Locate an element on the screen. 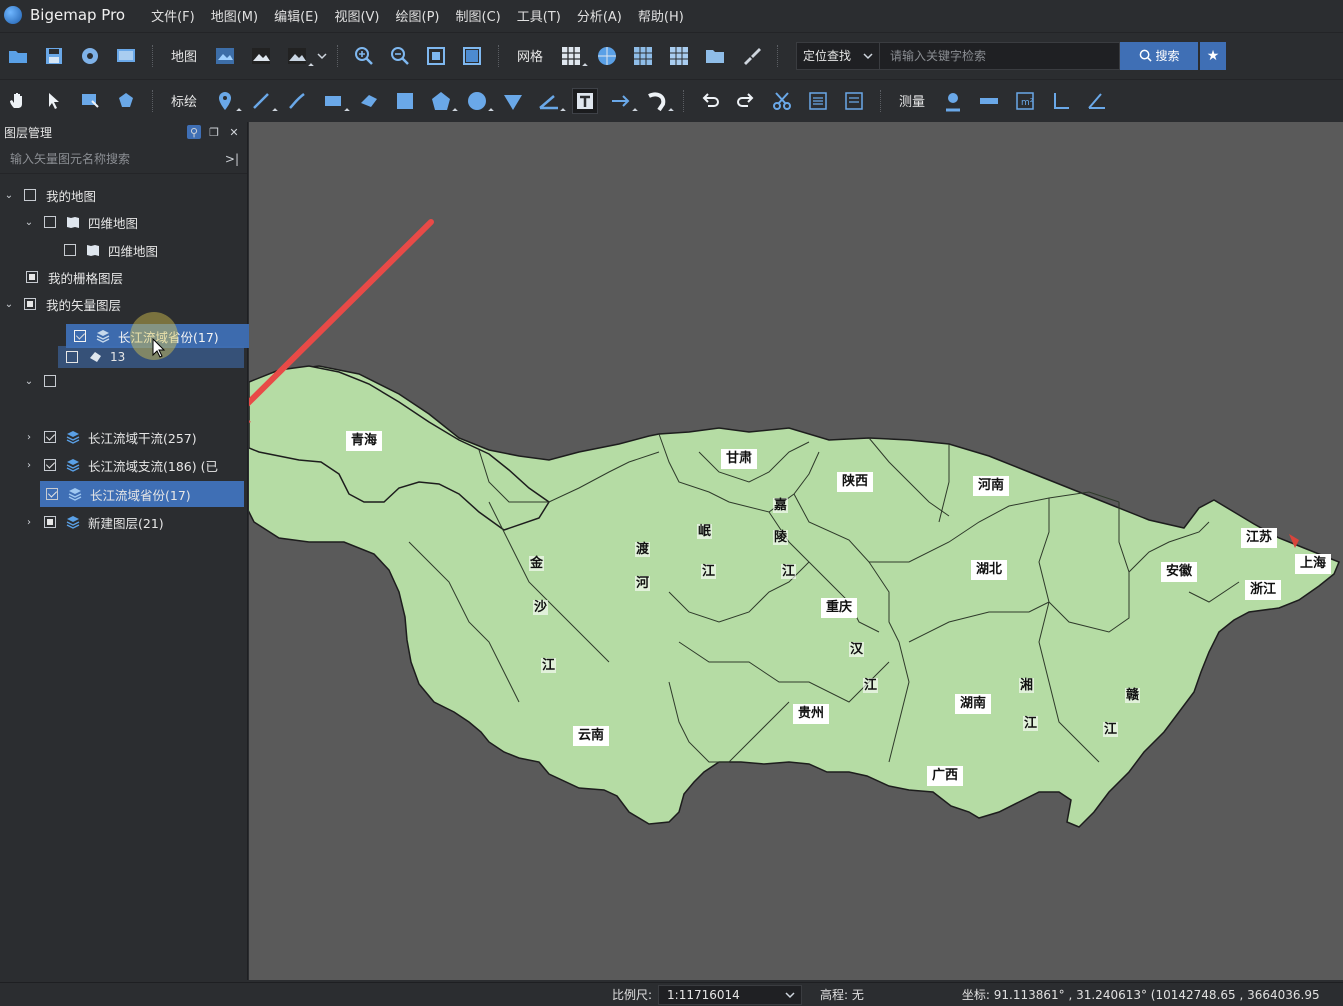 Image resolution: width=1343 pixels, height=1006 pixels. brush-icon is located at coordinates (751, 56).